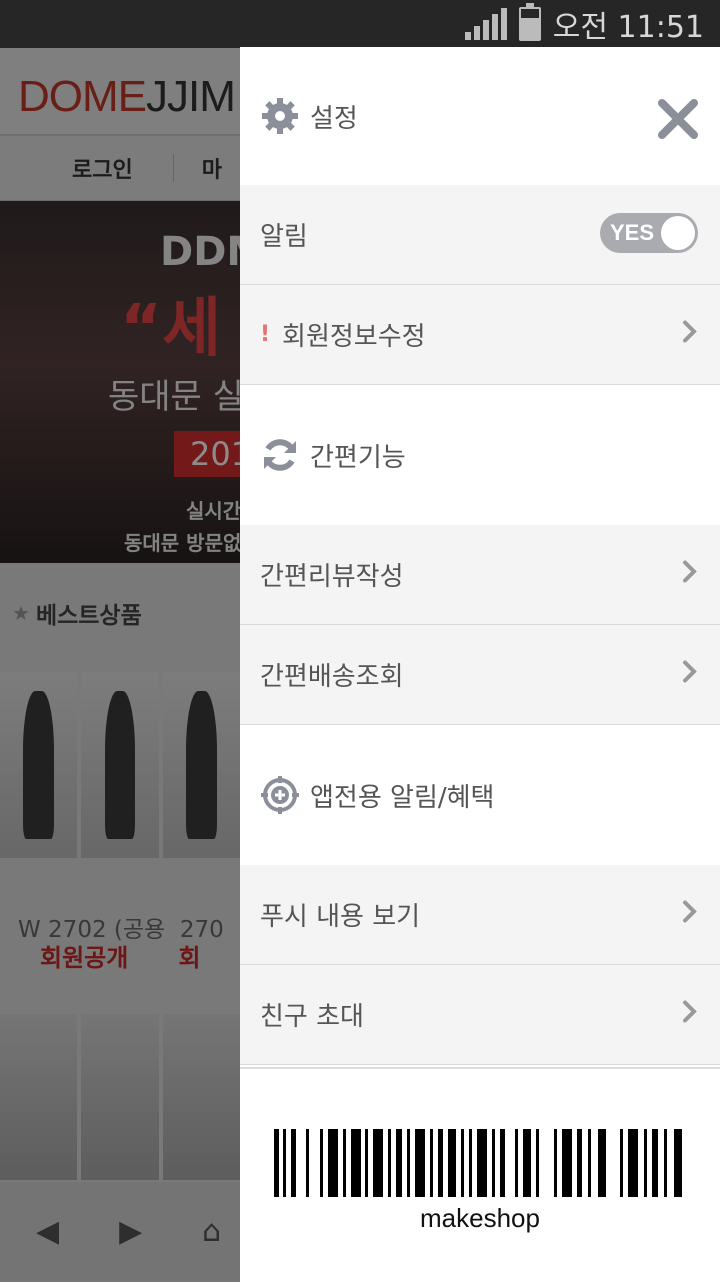  I want to click on alert-mark: !, so click(265, 334).